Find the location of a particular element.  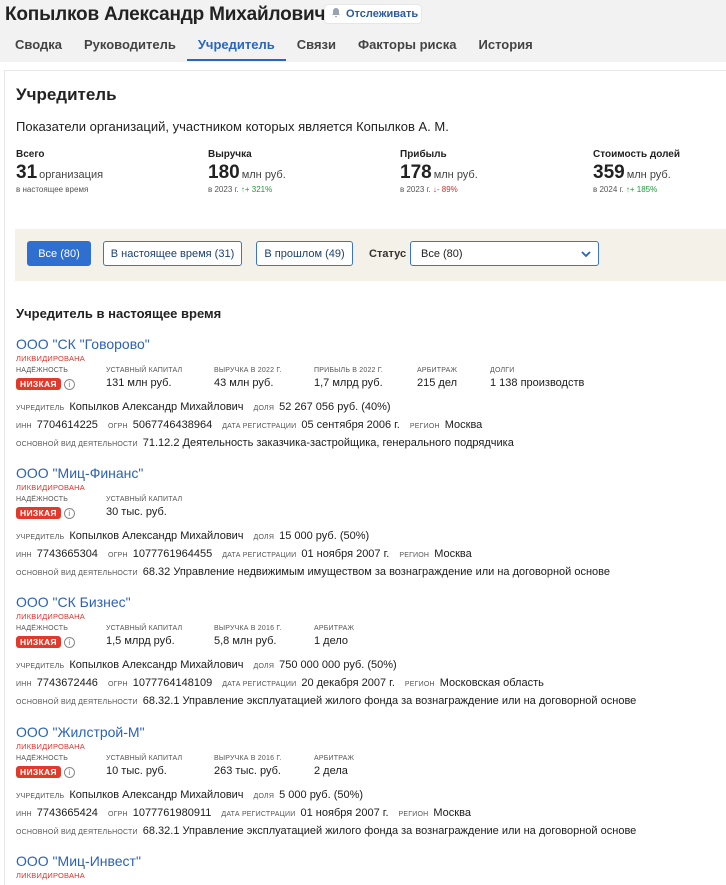

section-title: Учредитель is located at coordinates (66, 94).